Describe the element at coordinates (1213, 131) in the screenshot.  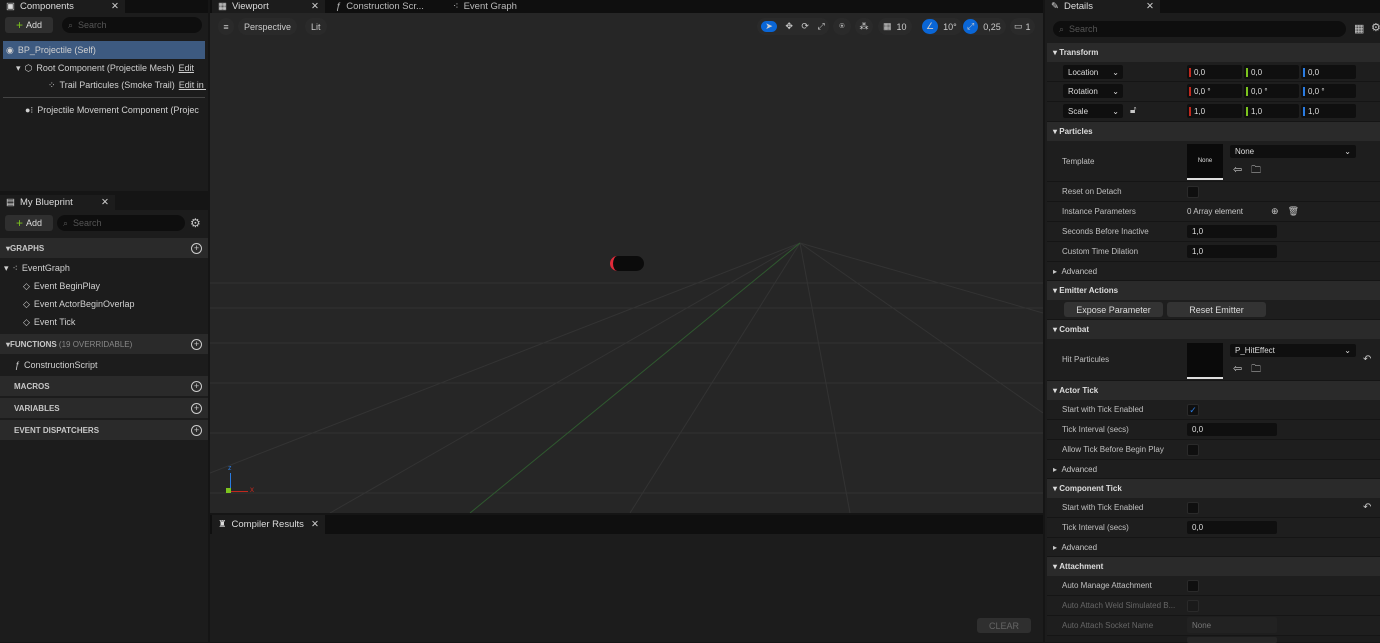
I see `section-particles: ▾ Particles` at that location.